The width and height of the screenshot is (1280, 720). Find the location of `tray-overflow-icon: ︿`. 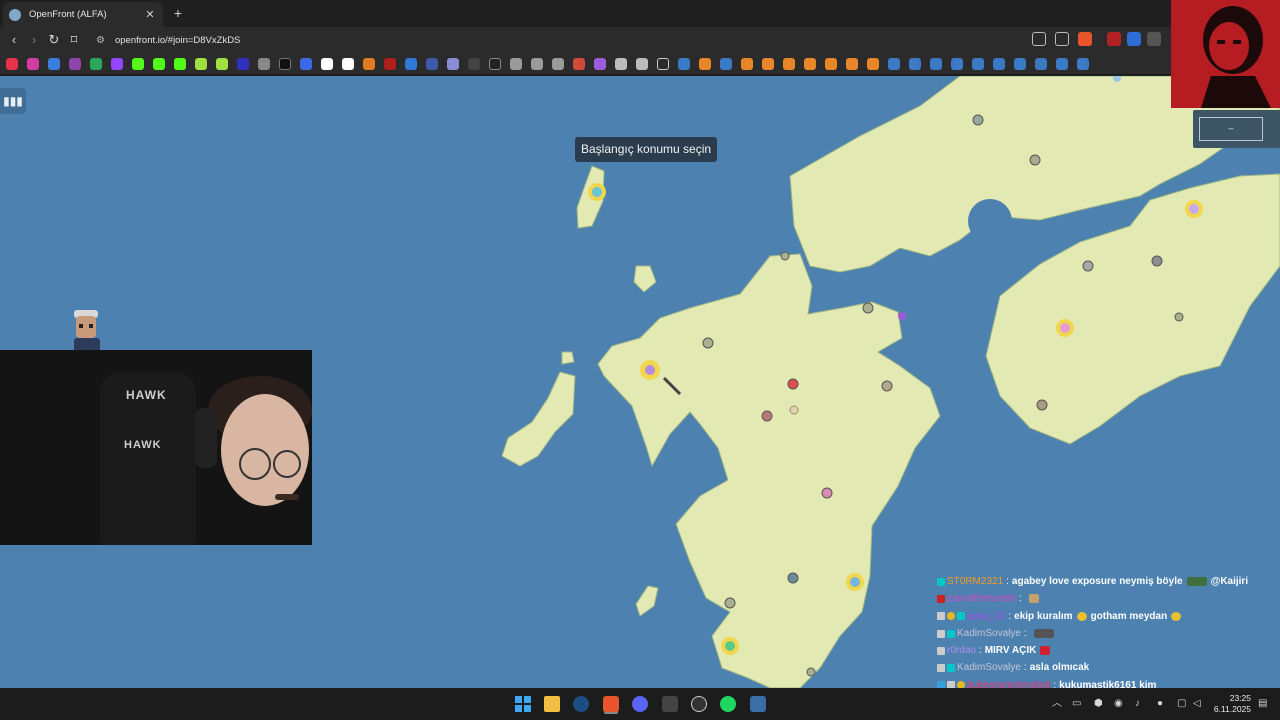

tray-overflow-icon: ︿ is located at coordinates (1057, 704).